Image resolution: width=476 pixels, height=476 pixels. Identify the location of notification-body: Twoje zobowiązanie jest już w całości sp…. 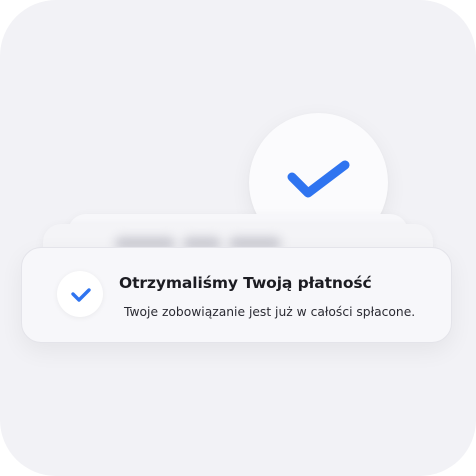
(270, 312).